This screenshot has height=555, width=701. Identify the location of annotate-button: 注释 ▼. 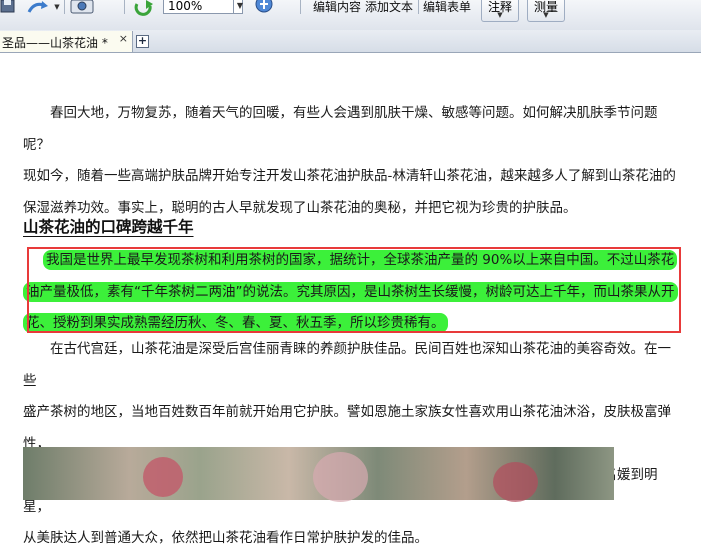
(500, 11).